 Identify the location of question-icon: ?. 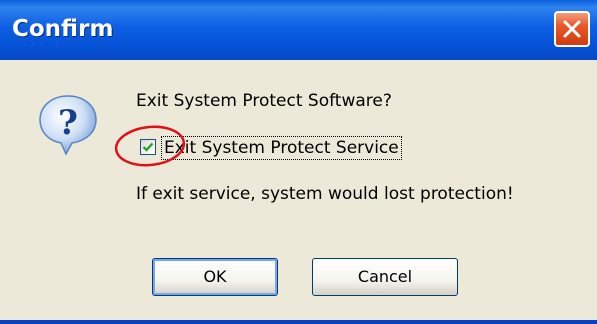
(68, 124).